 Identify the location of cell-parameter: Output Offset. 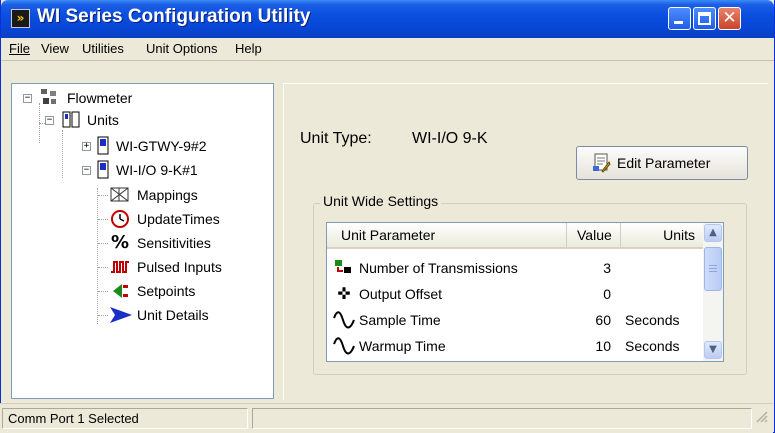
(401, 294).